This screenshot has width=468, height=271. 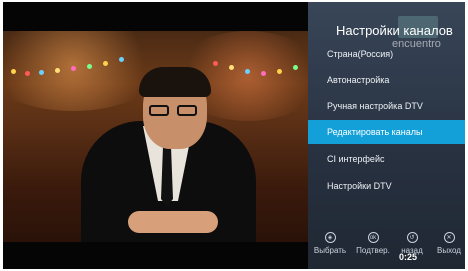 I want to click on person-glasses, so click(x=175, y=111).